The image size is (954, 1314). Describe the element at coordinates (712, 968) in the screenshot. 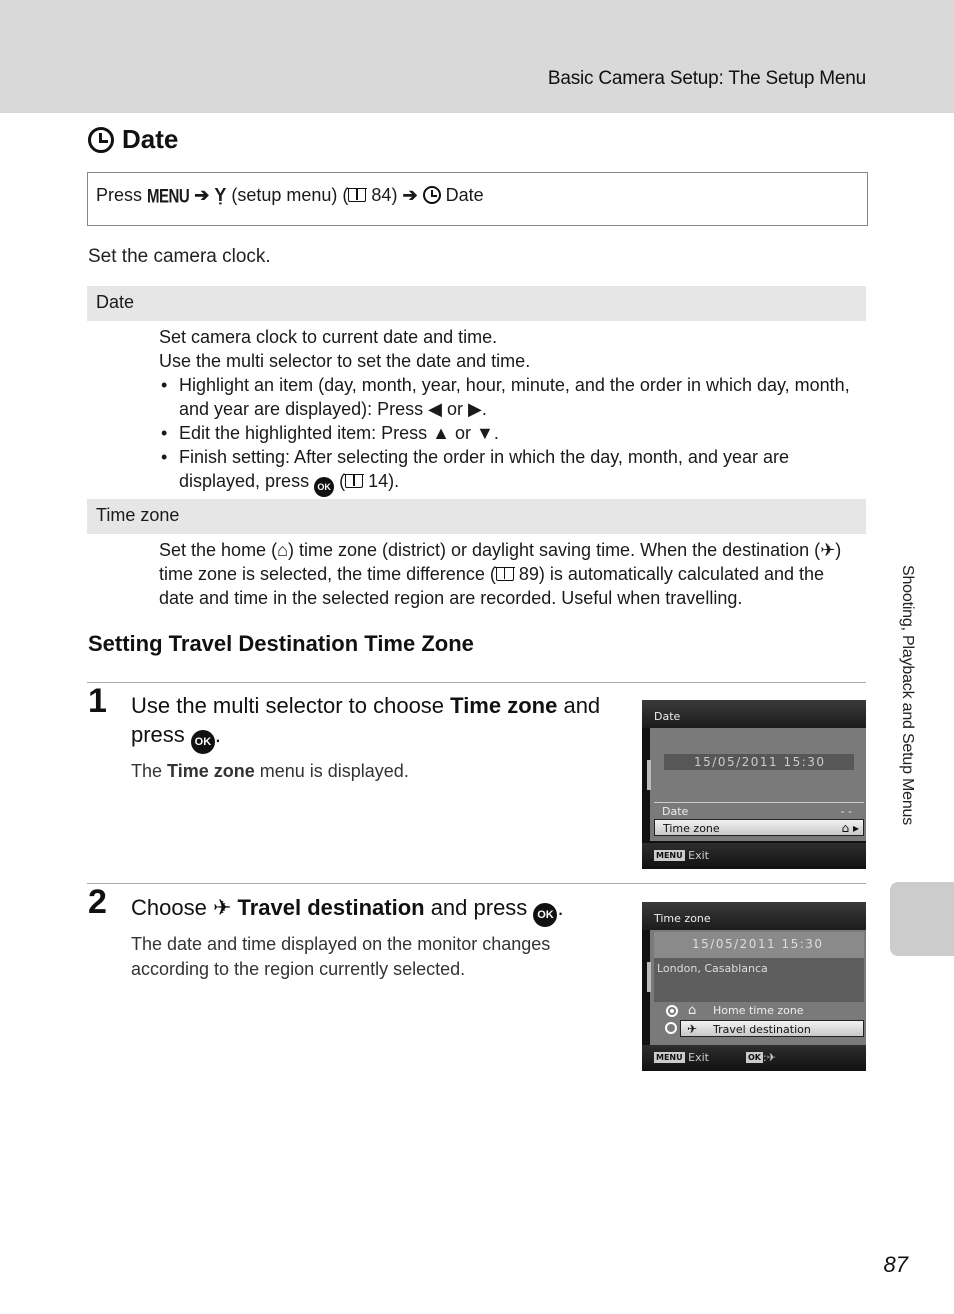

I see `region-name: London, Casablanca` at that location.